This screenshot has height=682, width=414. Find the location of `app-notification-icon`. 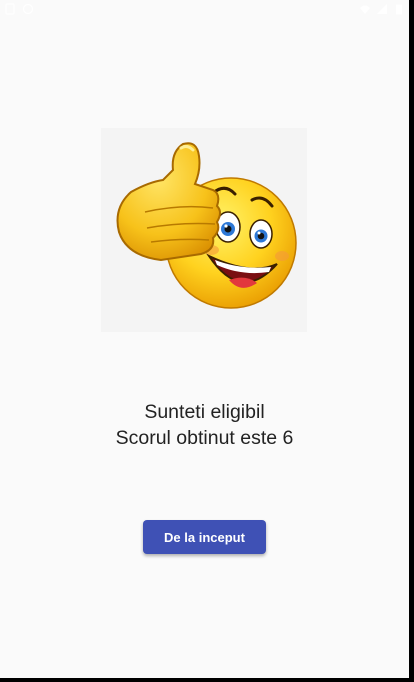

app-notification-icon is located at coordinates (28, 9).